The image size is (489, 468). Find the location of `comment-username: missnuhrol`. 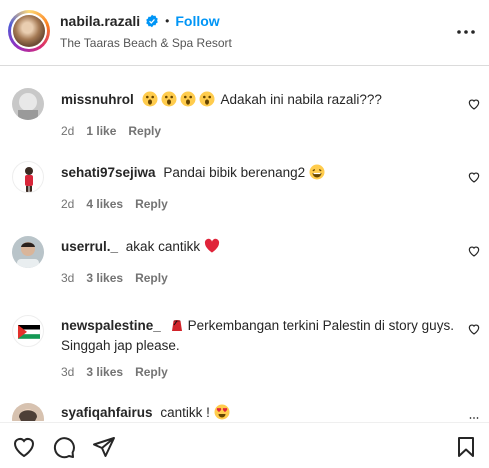

comment-username: missnuhrol is located at coordinates (97, 99).